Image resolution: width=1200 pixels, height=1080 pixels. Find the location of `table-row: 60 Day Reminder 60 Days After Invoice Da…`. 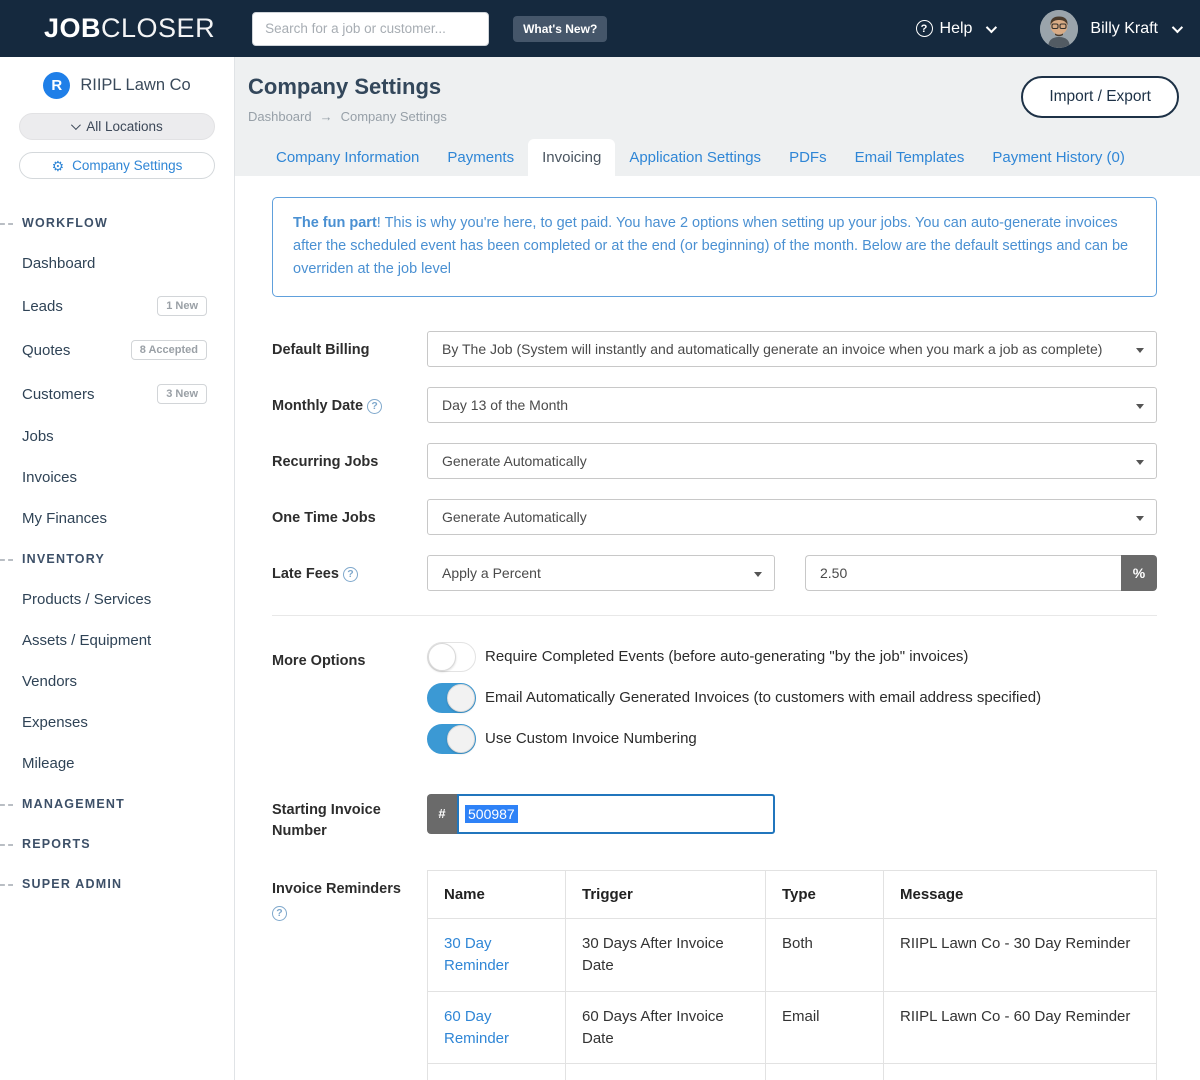

table-row: 60 Day Reminder 60 Days After Invoice Da… is located at coordinates (792, 1027).